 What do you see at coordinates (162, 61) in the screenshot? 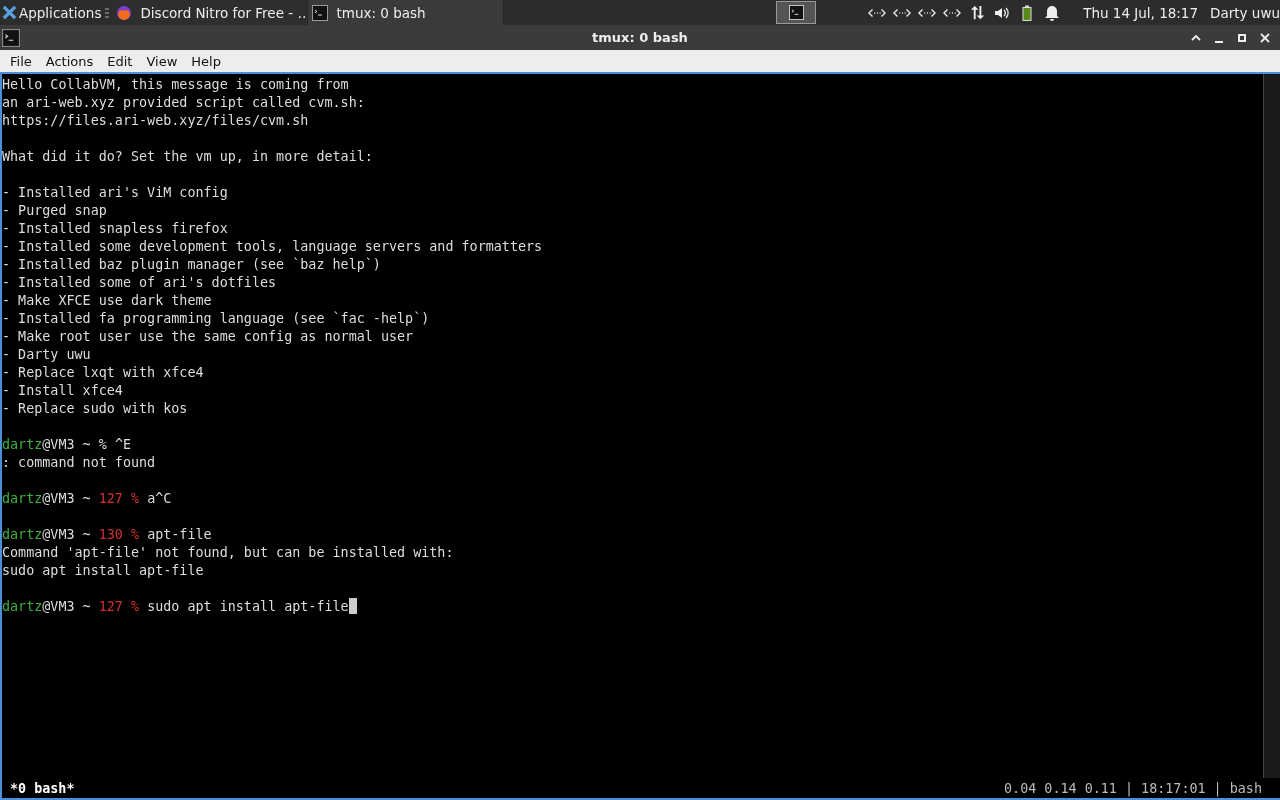
I see `menu-item: View` at bounding box center [162, 61].